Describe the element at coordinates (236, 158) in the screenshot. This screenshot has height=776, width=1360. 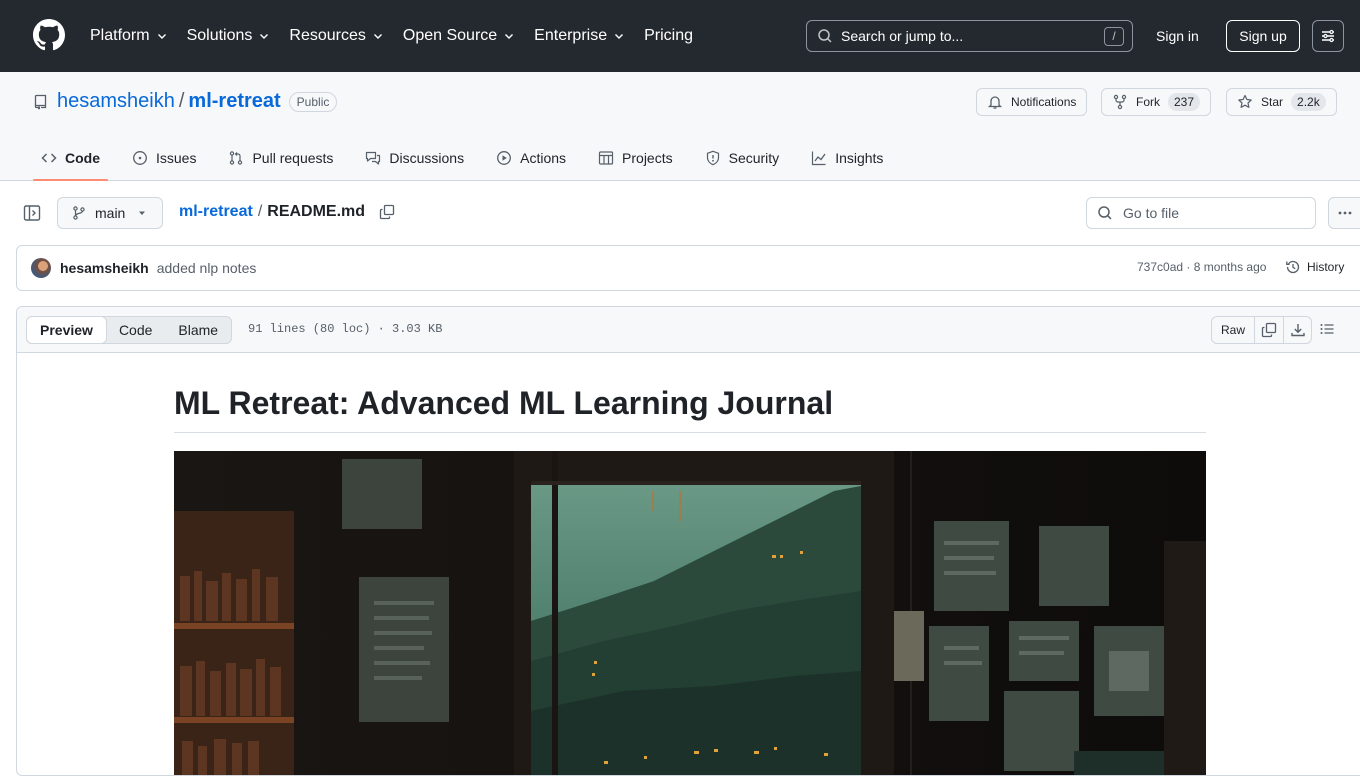
I see `pull-request-icon` at that location.